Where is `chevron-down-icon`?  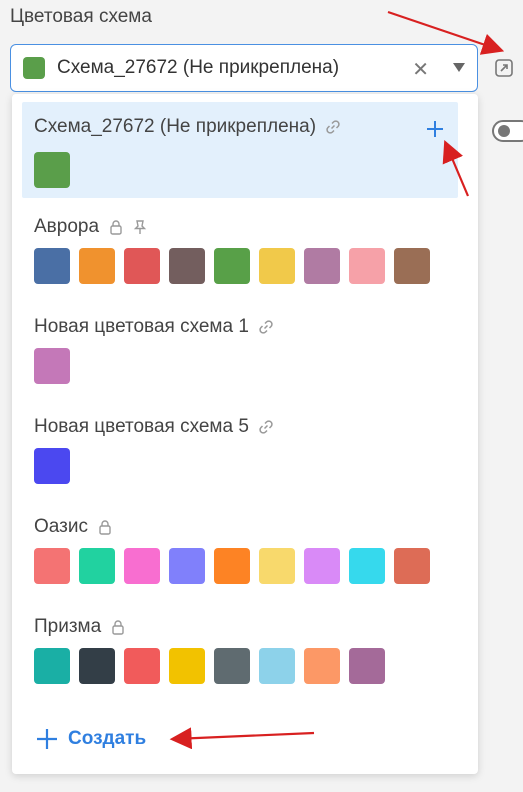 chevron-down-icon is located at coordinates (459, 67).